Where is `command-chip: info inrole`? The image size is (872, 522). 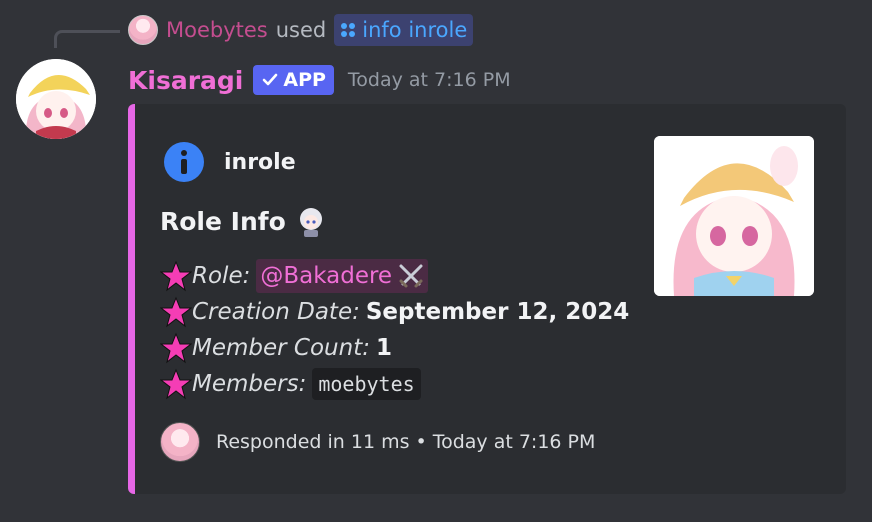
command-chip: info inrole is located at coordinates (404, 30).